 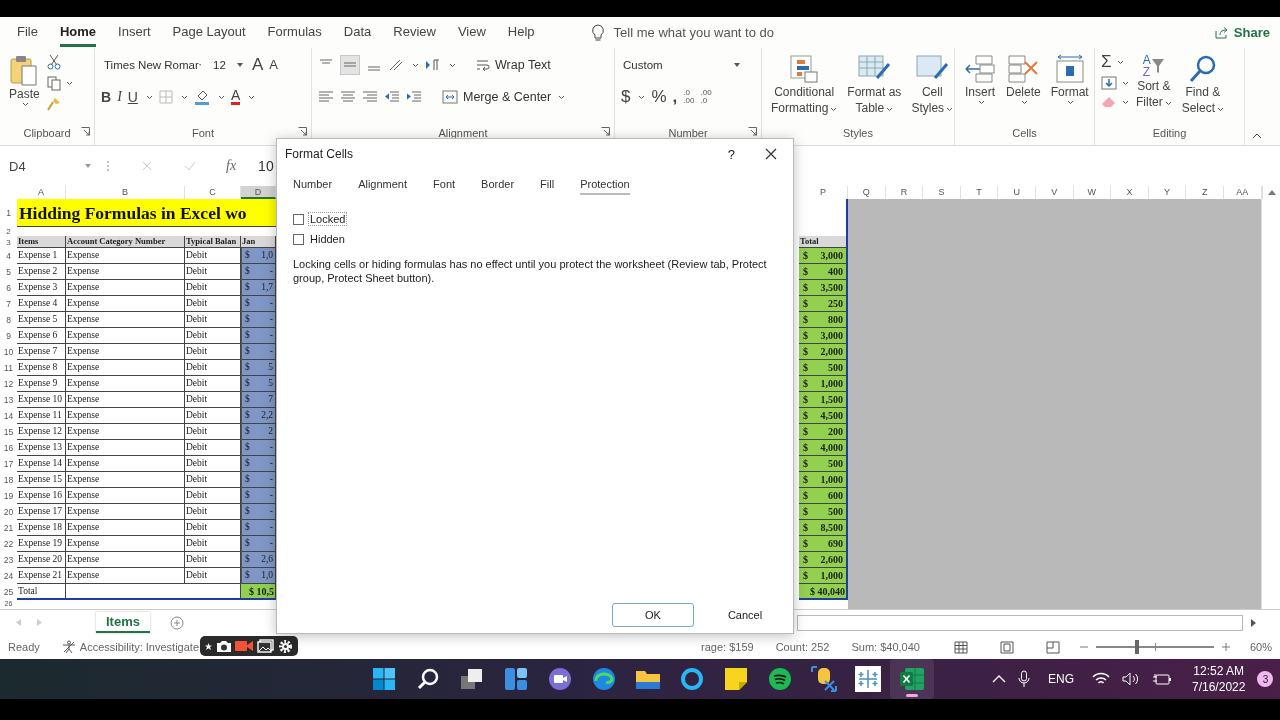 I want to click on dialog-title: Format Cells, so click(x=319, y=154).